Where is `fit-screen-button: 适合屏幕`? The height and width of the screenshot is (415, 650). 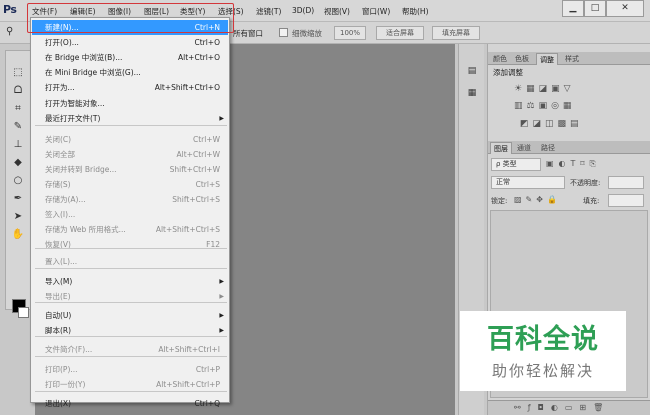
fit-screen-button: 适合屏幕 is located at coordinates (400, 33).